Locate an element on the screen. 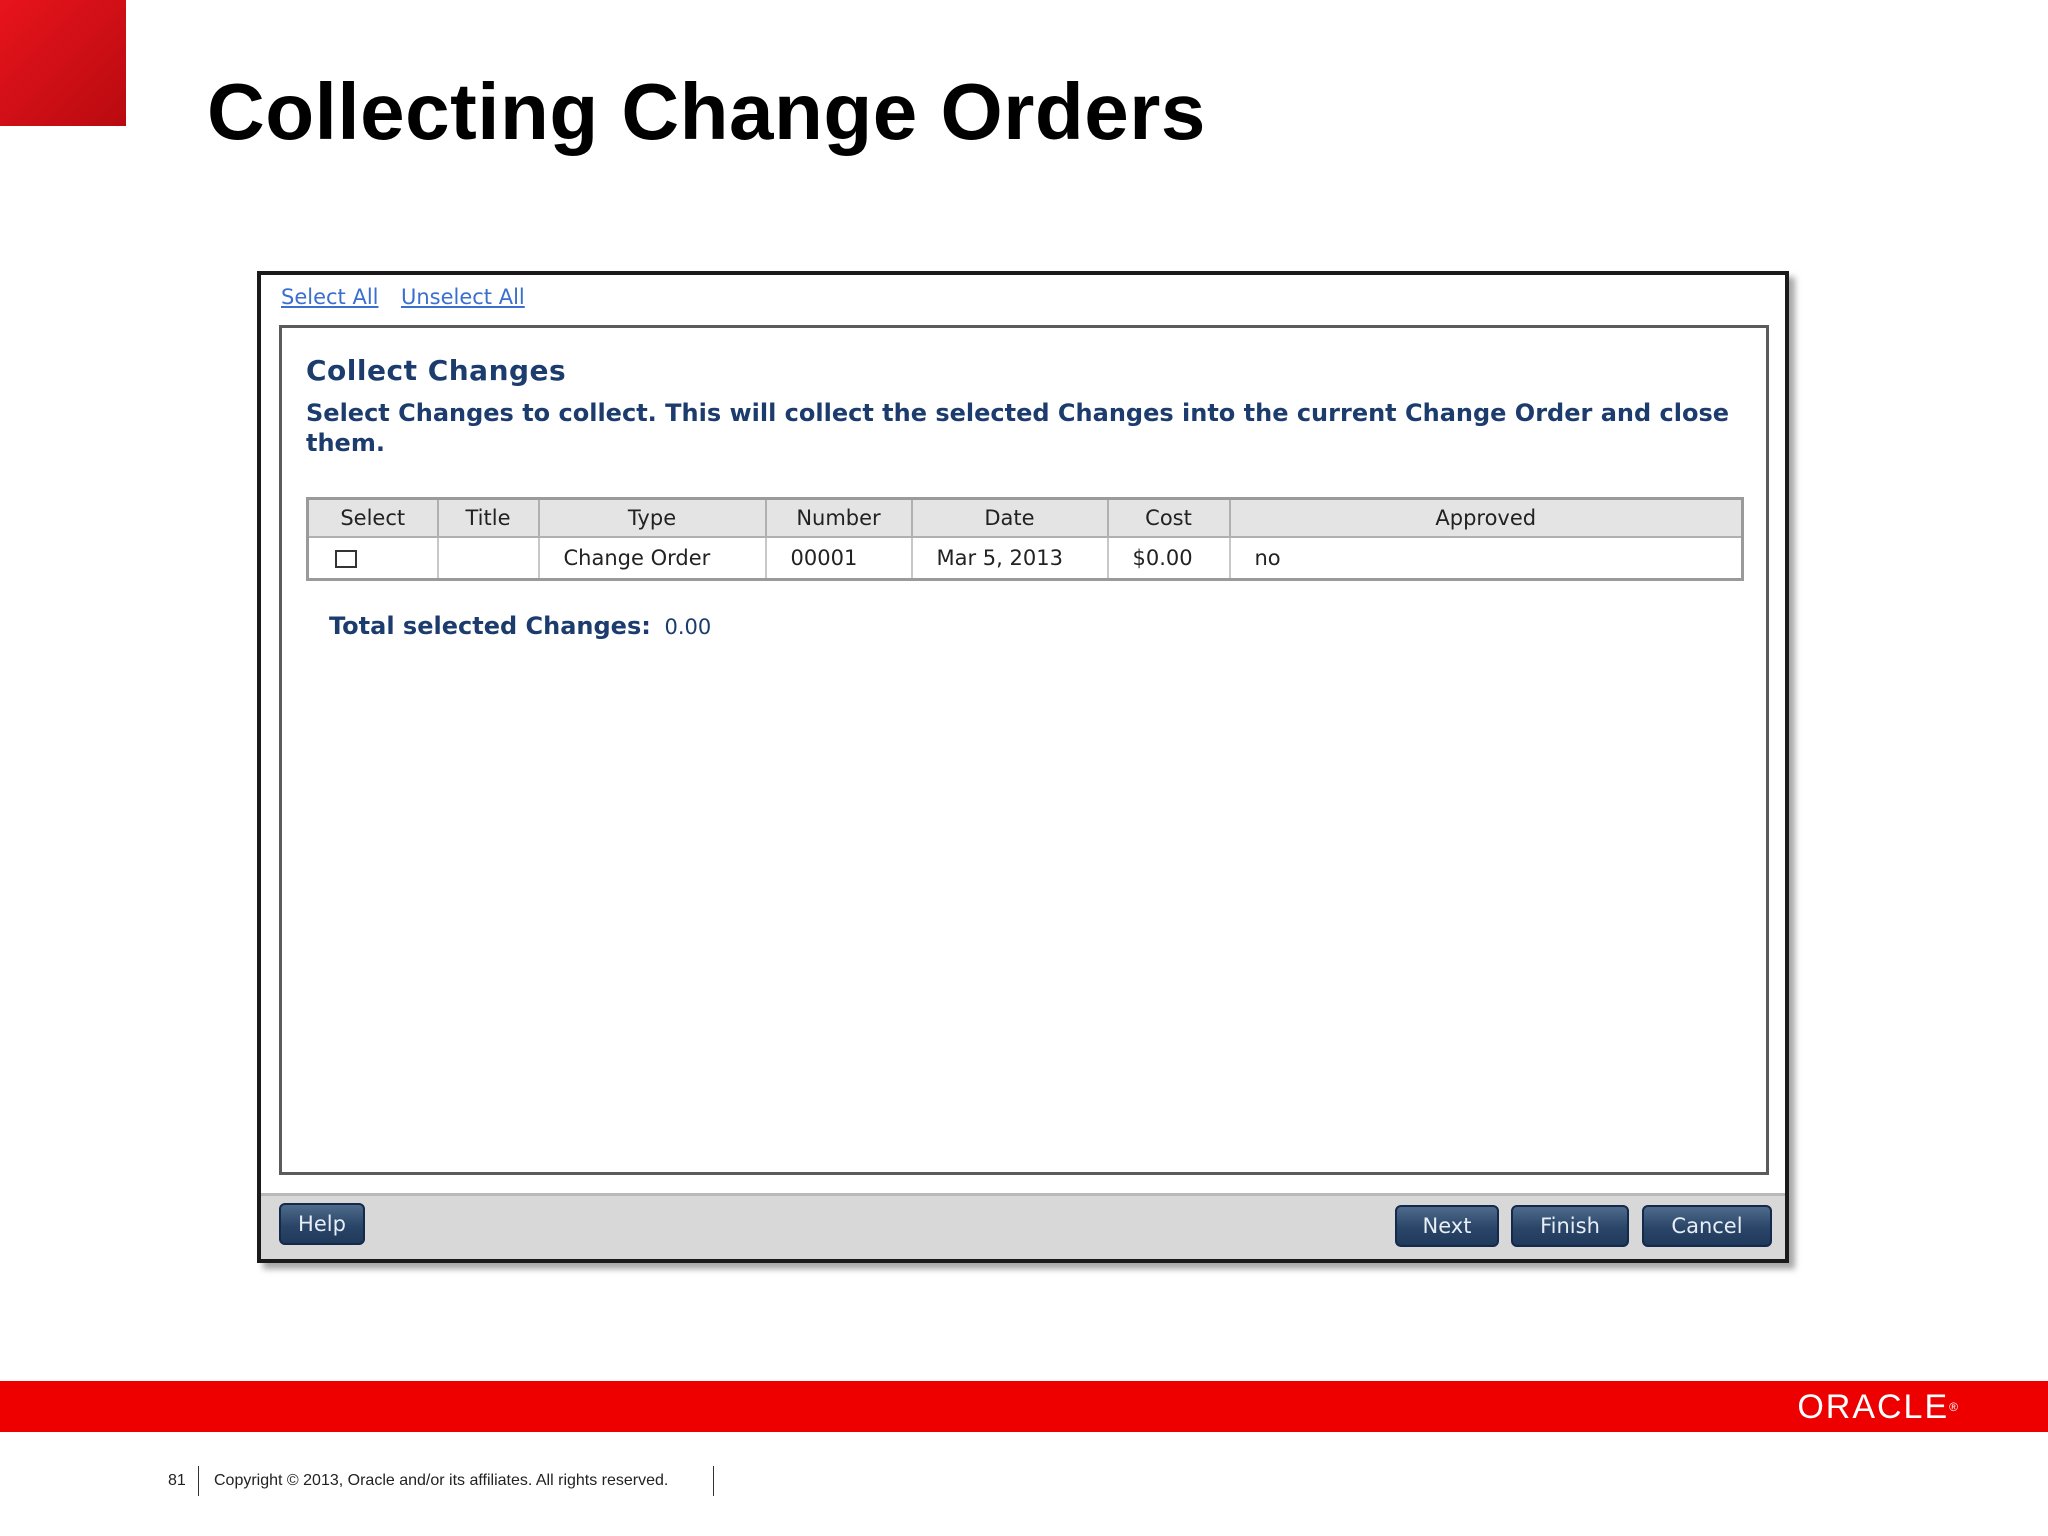  selection-links: Select All Unselect All is located at coordinates (412, 300).